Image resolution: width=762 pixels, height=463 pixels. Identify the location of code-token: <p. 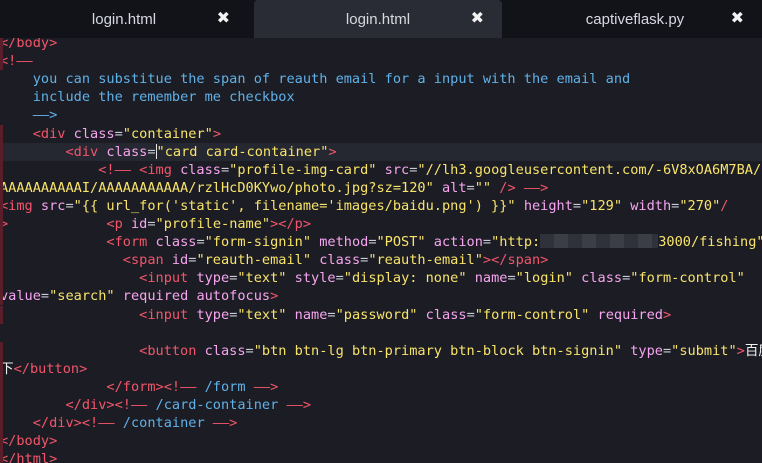
(118, 224).